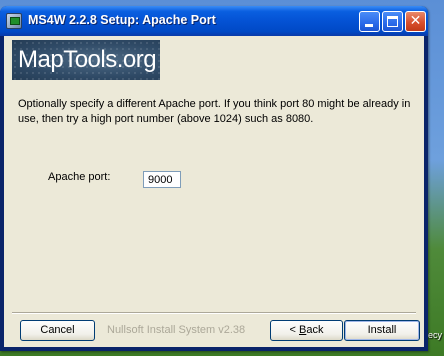  I want to click on back-button-label: ack, so click(315, 330).